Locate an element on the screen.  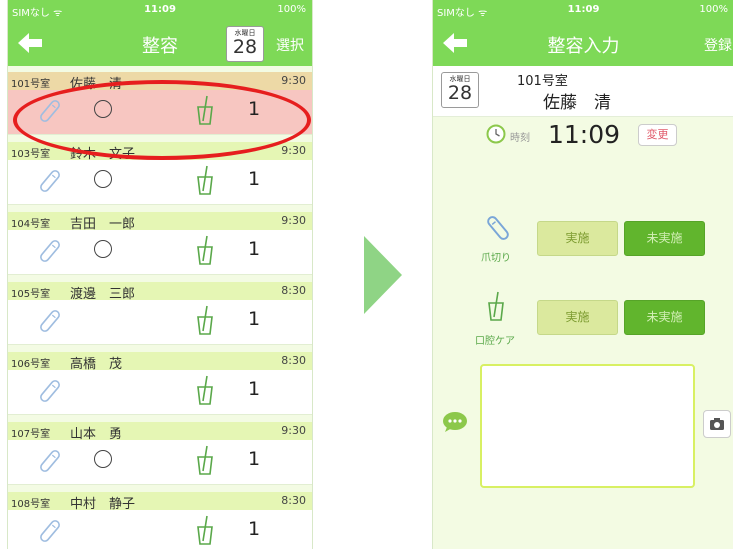
oral-care-label: 口腔ケア is located at coordinates (495, 341).